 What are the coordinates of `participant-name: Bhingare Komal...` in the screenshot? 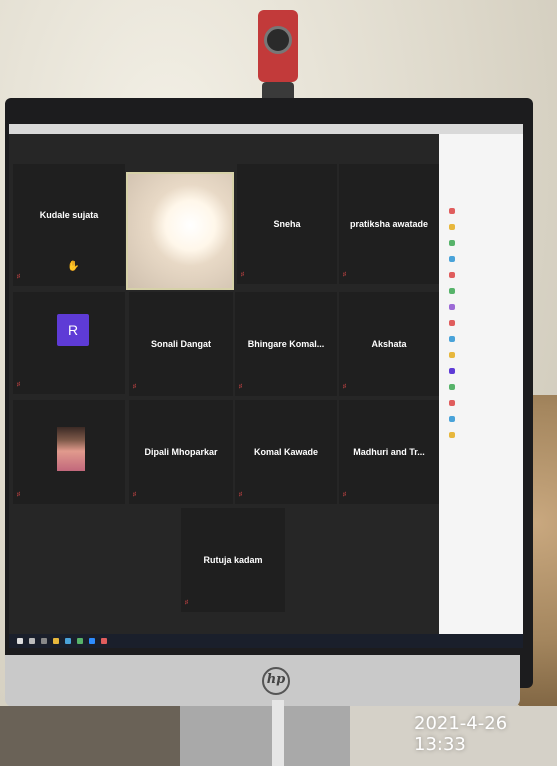 It's located at (286, 344).